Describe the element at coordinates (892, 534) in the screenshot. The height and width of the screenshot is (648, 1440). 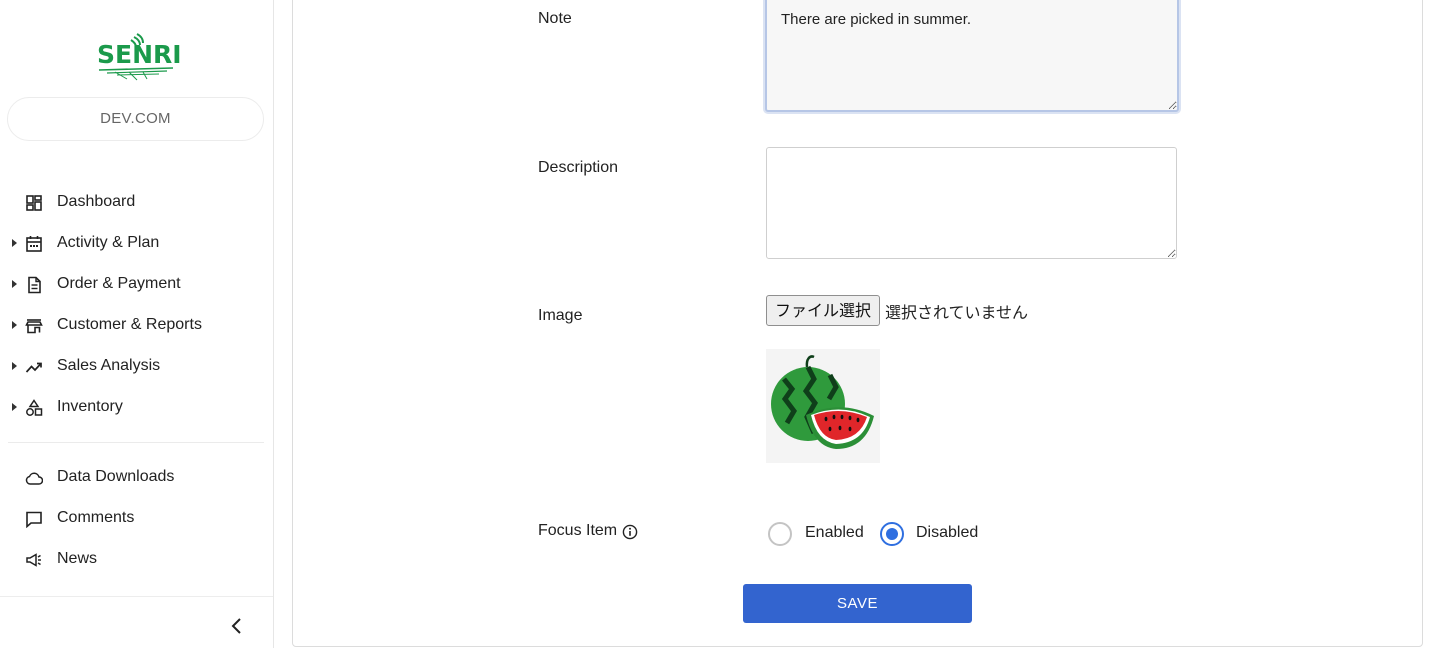
I see `radio-disabled` at that location.